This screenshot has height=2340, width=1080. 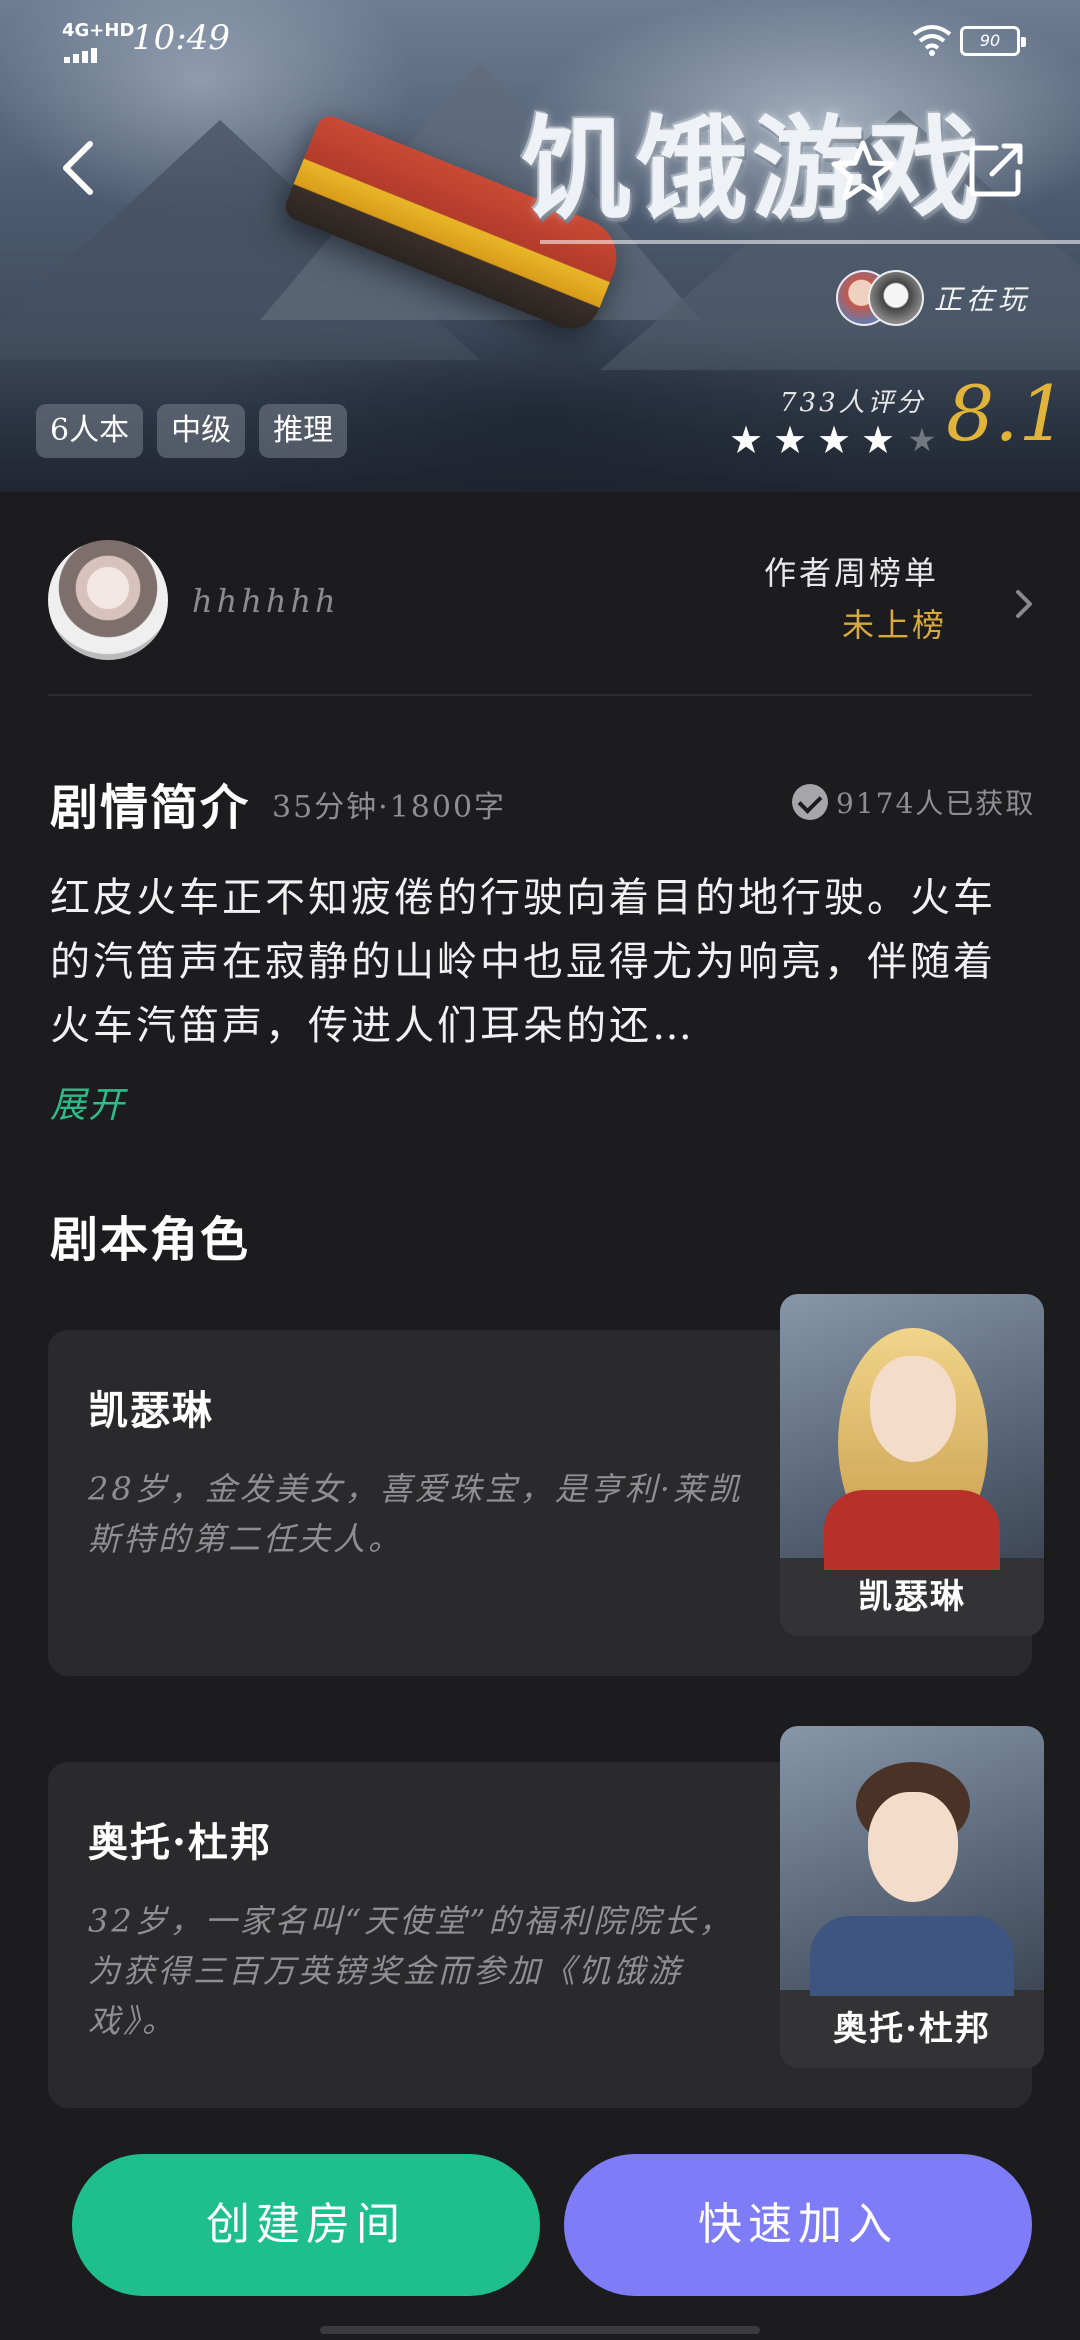 I want to click on signal-icon, so click(x=82, y=53).